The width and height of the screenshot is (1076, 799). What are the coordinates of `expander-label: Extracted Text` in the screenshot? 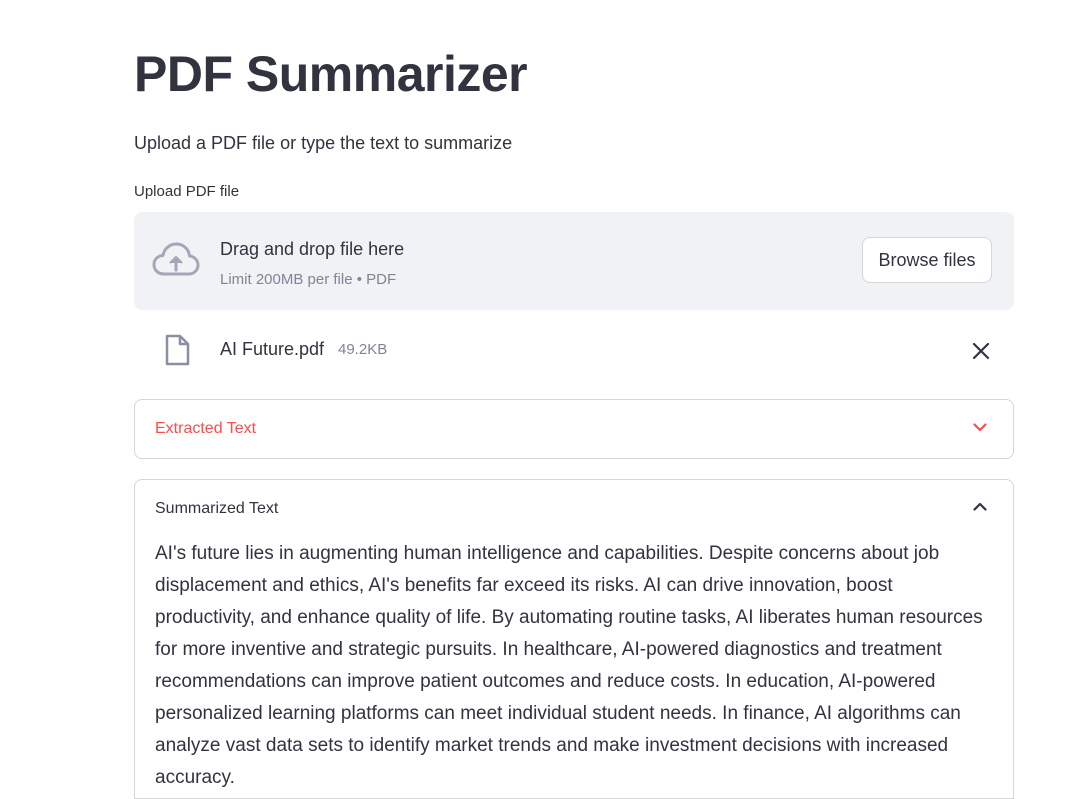 It's located at (206, 428).